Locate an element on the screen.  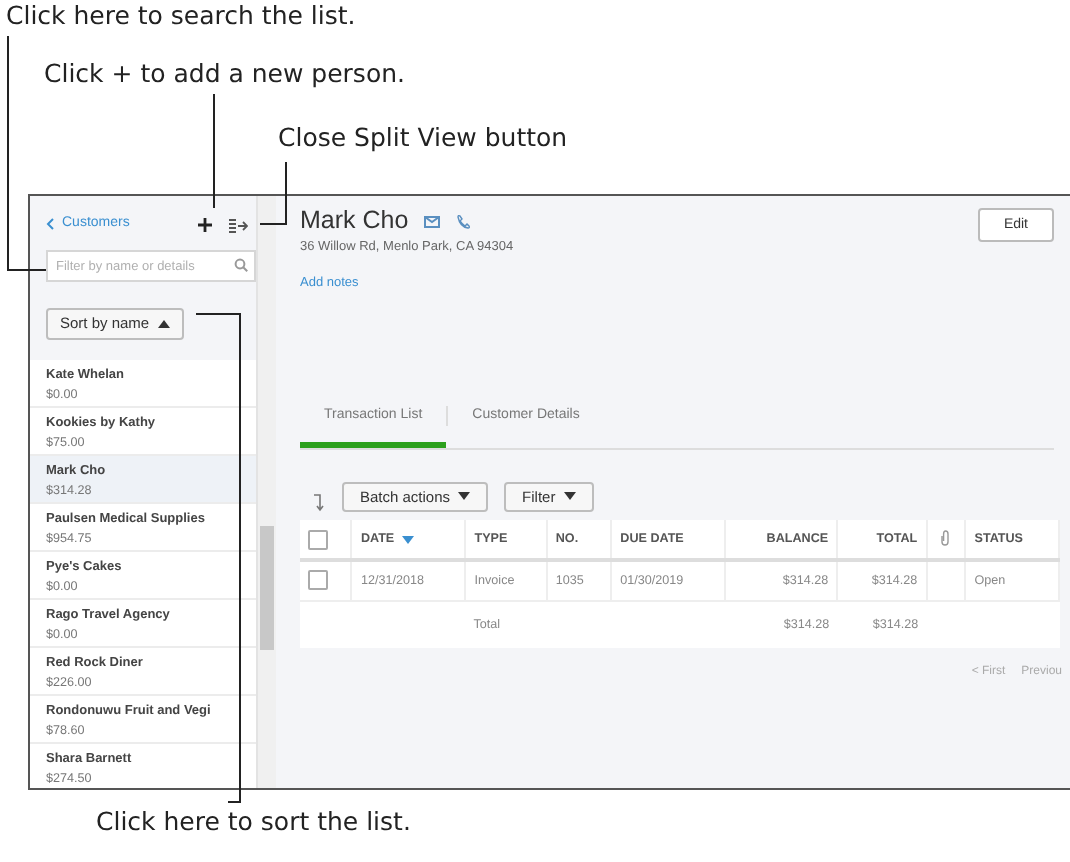
callout-text: Click here to sort the list. is located at coordinates (253, 822).